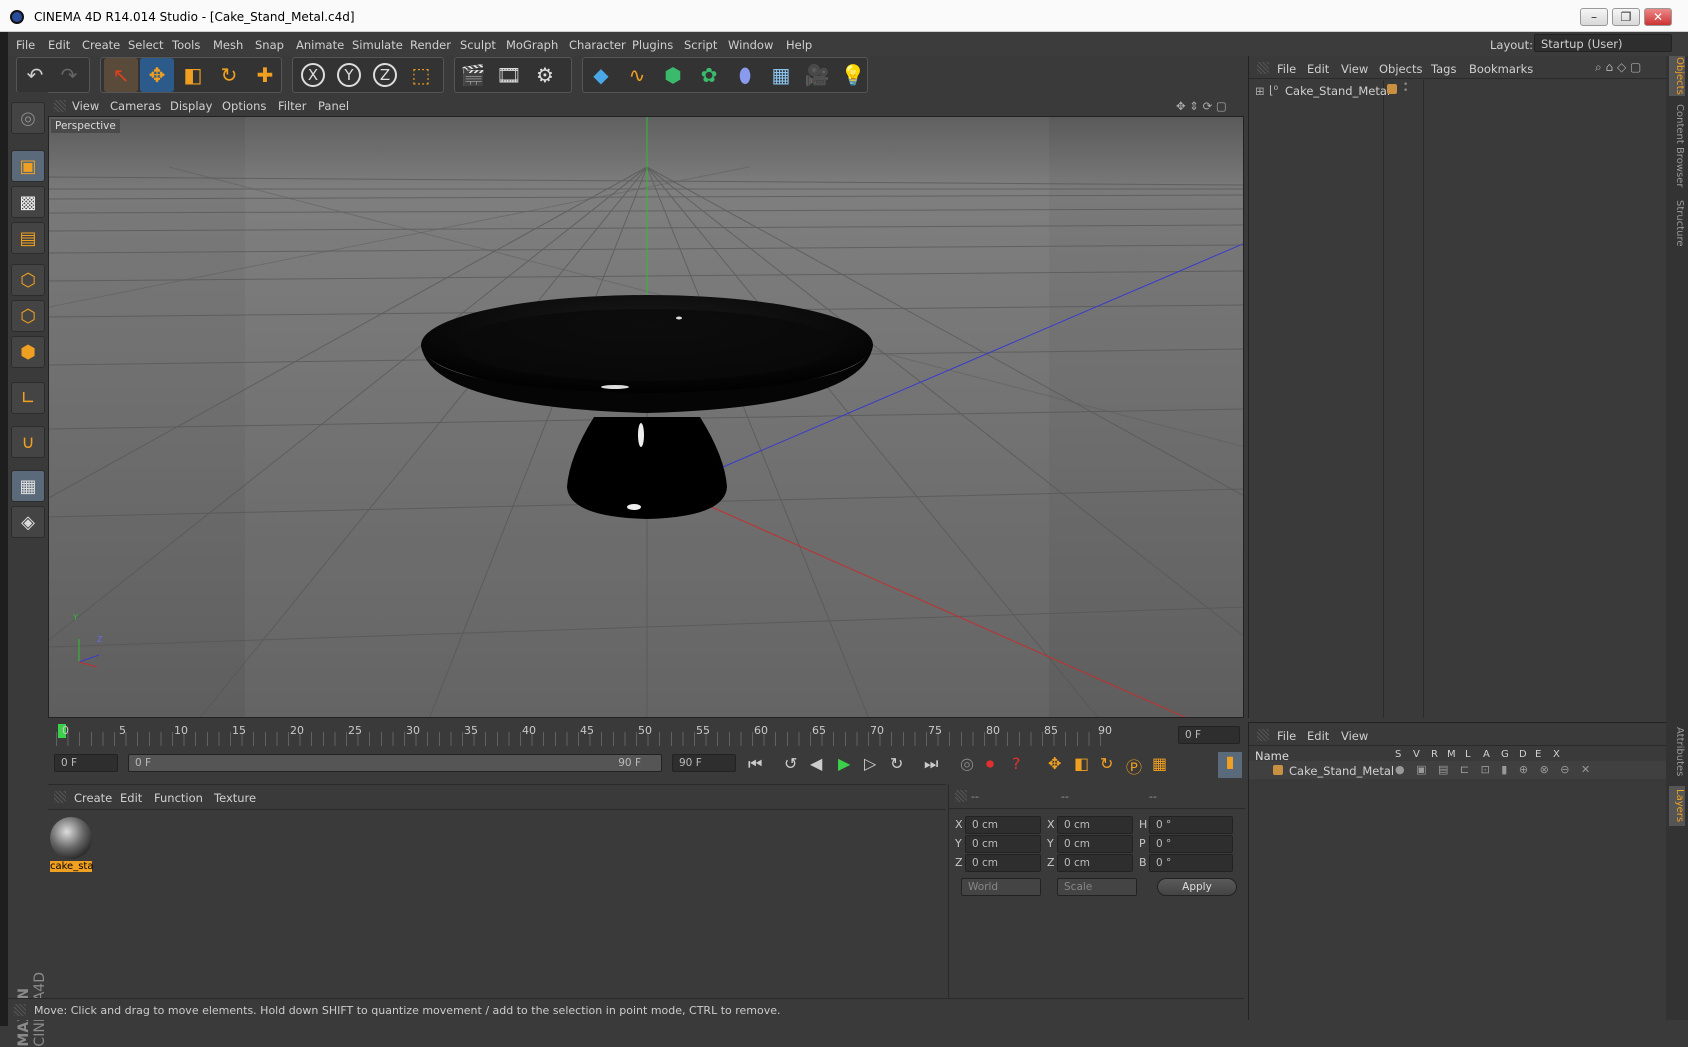 Image resolution: width=1688 pixels, height=1047 pixels. What do you see at coordinates (1001, 887) in the screenshot?
I see `coord-system-select: World` at bounding box center [1001, 887].